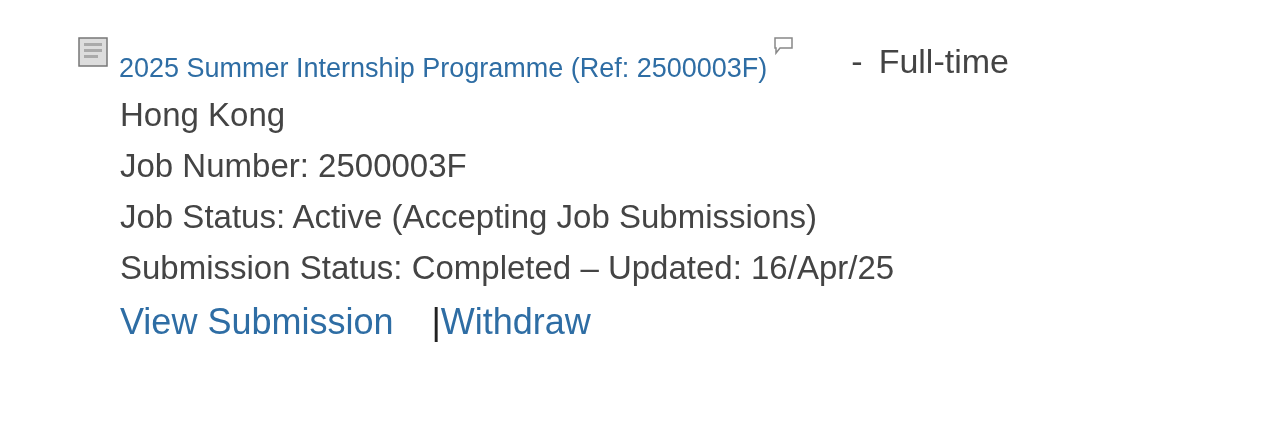 This screenshot has width=1280, height=442. I want to click on job-detail: Submission Status: Completed – Updated: 16/Apr/25, so click(508, 267).